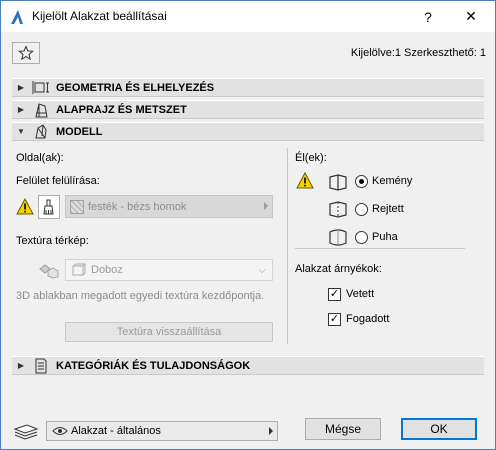 Image resolution: width=496 pixels, height=450 pixels. I want to click on close-button: ✕, so click(471, 16).